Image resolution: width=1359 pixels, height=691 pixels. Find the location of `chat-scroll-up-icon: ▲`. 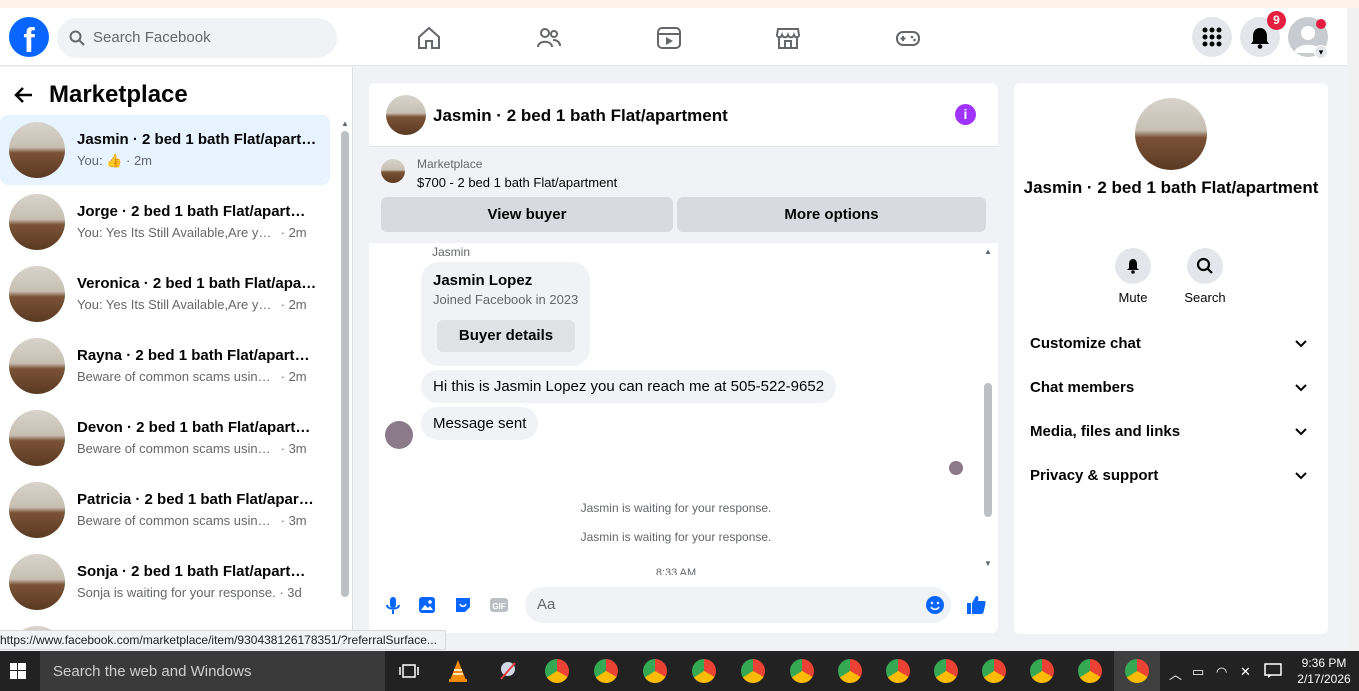

chat-scroll-up-icon: ▲ is located at coordinates (988, 251).